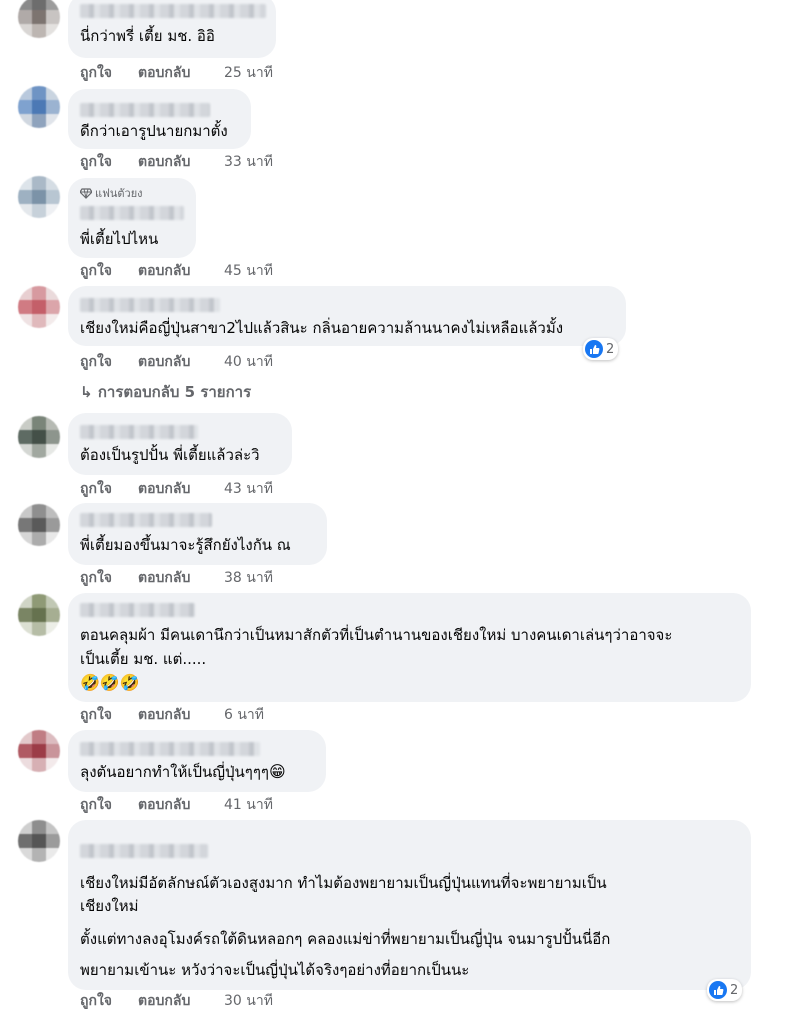 The width and height of the screenshot is (800, 1013). I want to click on comment-actions: ถูกใจ ตอบกลับ 45 นาที, so click(176, 271).